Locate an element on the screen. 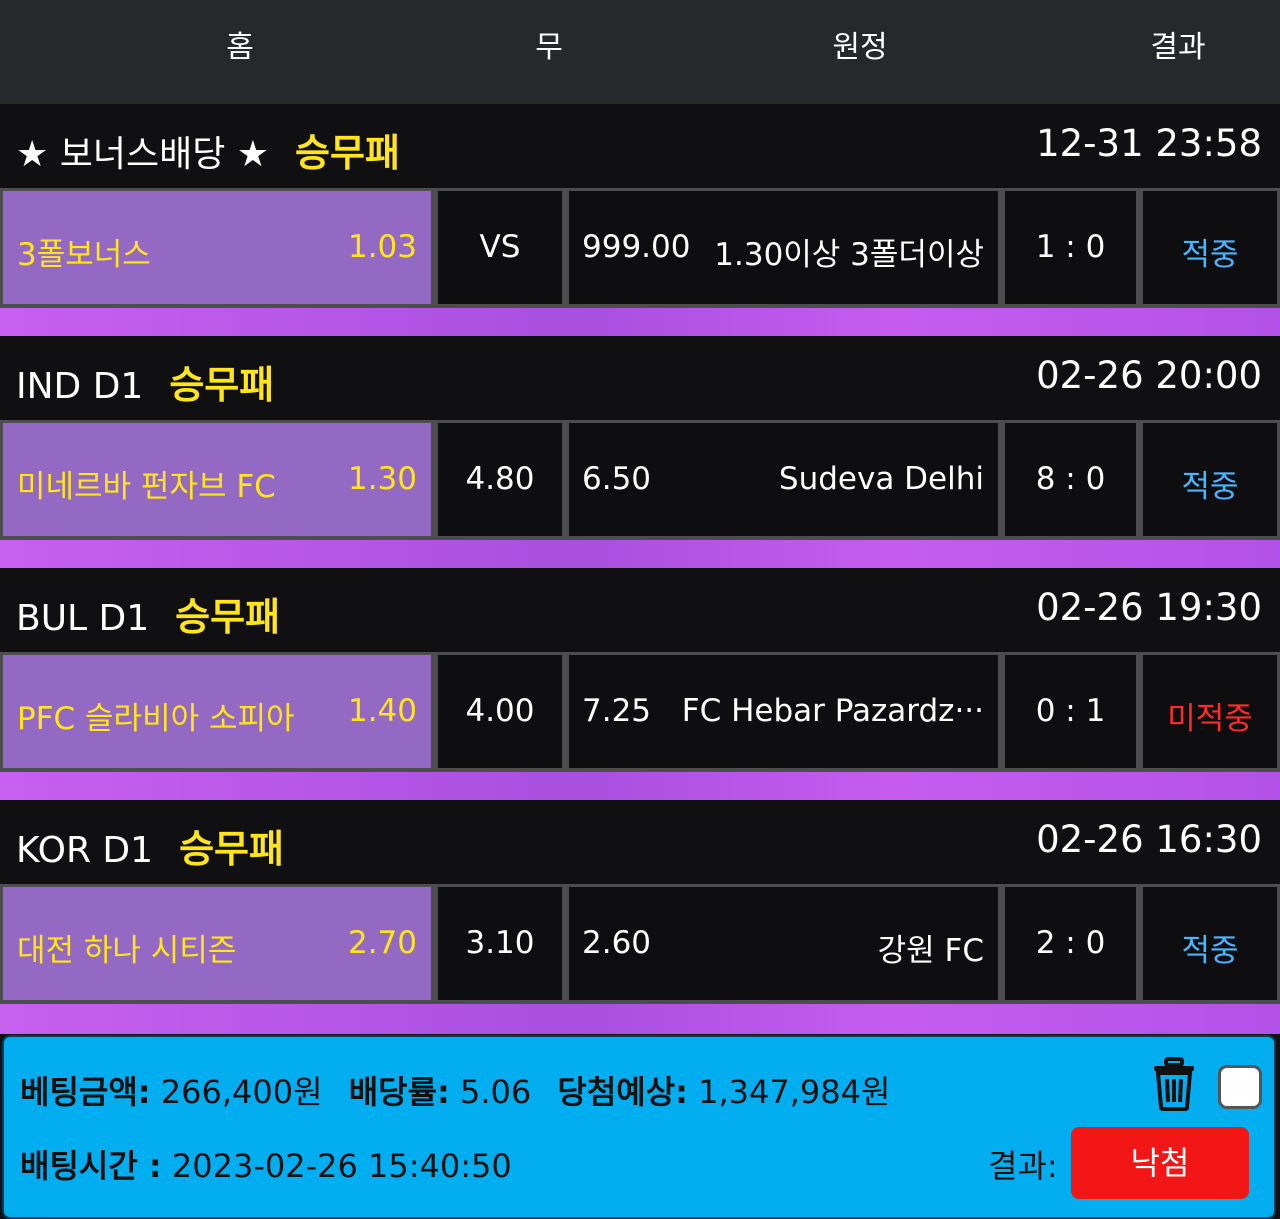  expected-win-label: 당첨예상: is located at coordinates (622, 1092).